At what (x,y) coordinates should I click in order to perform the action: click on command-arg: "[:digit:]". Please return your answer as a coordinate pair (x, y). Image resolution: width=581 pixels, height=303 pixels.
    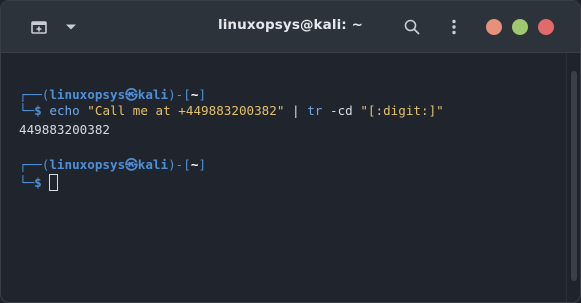
    Looking at the image, I should click on (402, 110).